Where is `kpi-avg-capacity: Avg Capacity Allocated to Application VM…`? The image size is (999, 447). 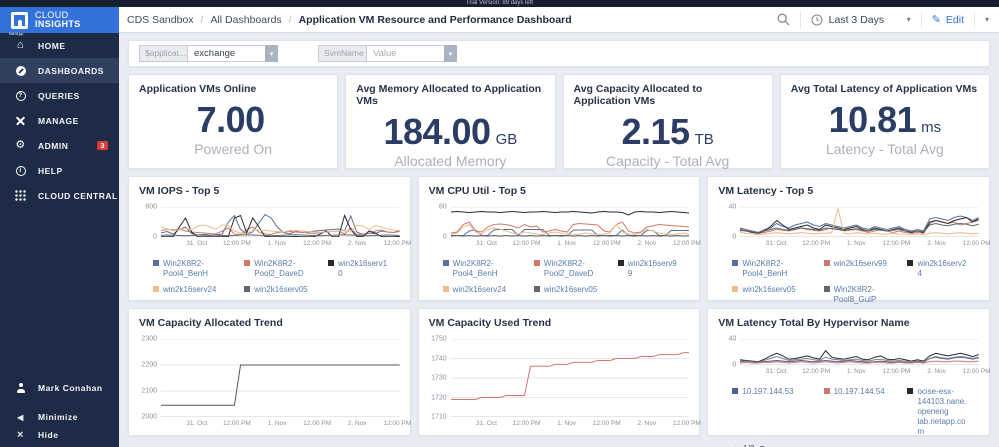 kpi-avg-capacity: Avg Capacity Allocated to Application VM… is located at coordinates (667, 121).